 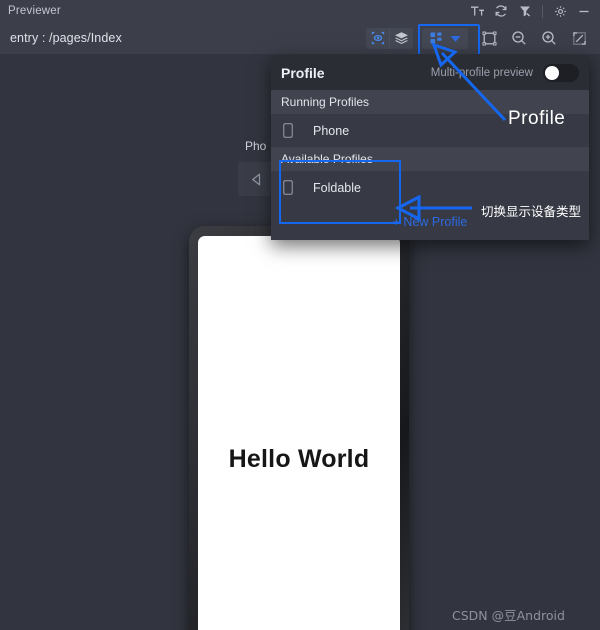 I want to click on window-title-bar: Previewer, so click(x=300, y=11).